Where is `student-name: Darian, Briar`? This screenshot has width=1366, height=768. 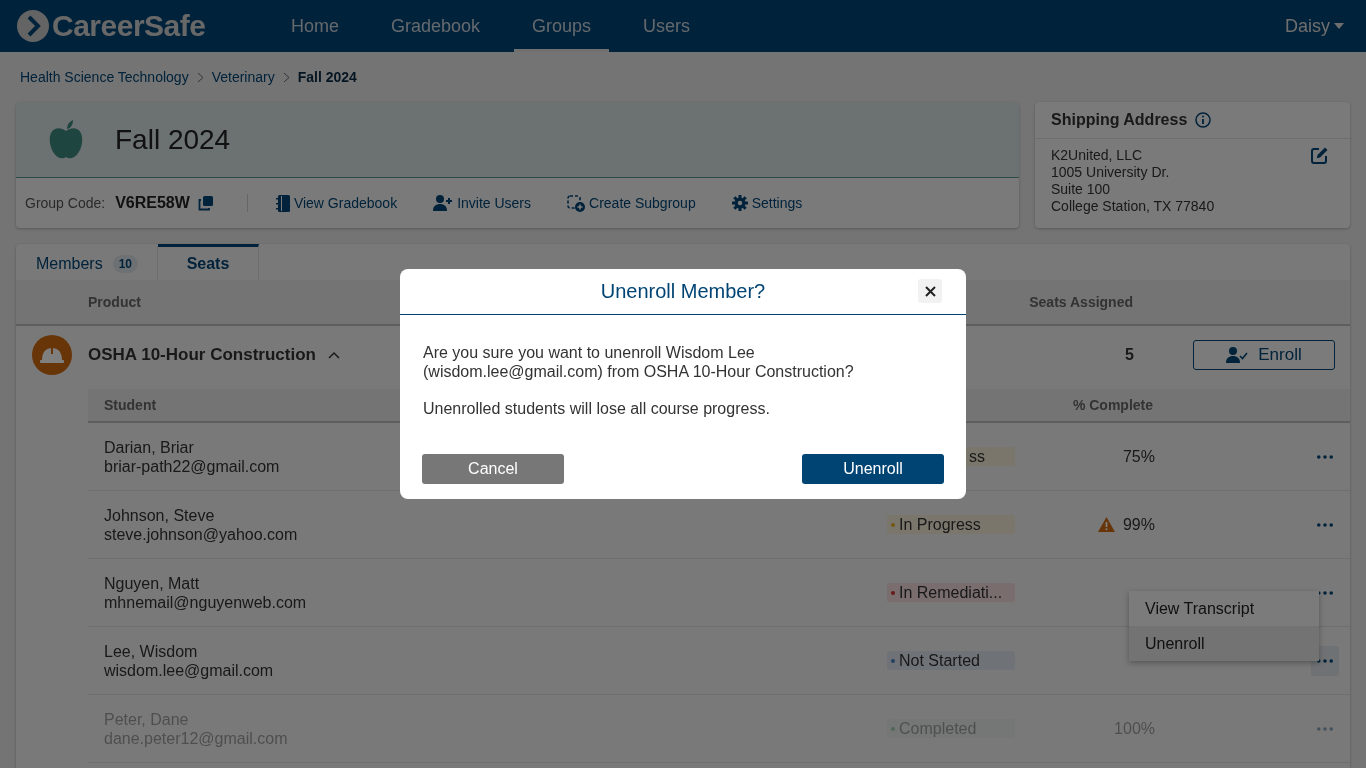 student-name: Darian, Briar is located at coordinates (149, 447).